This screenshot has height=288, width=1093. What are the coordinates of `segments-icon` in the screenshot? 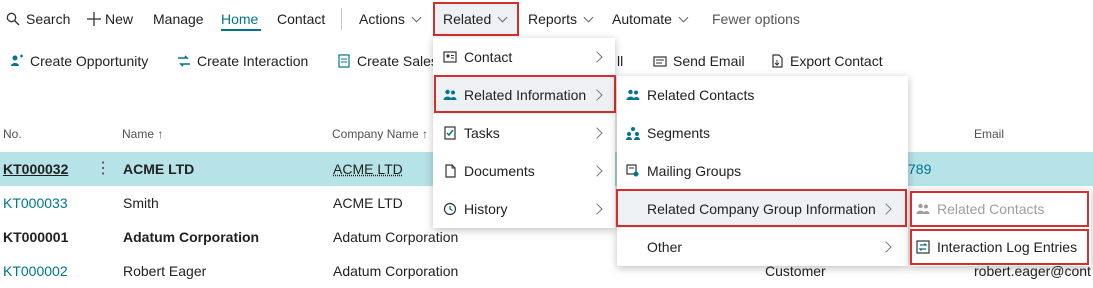 It's located at (633, 133).